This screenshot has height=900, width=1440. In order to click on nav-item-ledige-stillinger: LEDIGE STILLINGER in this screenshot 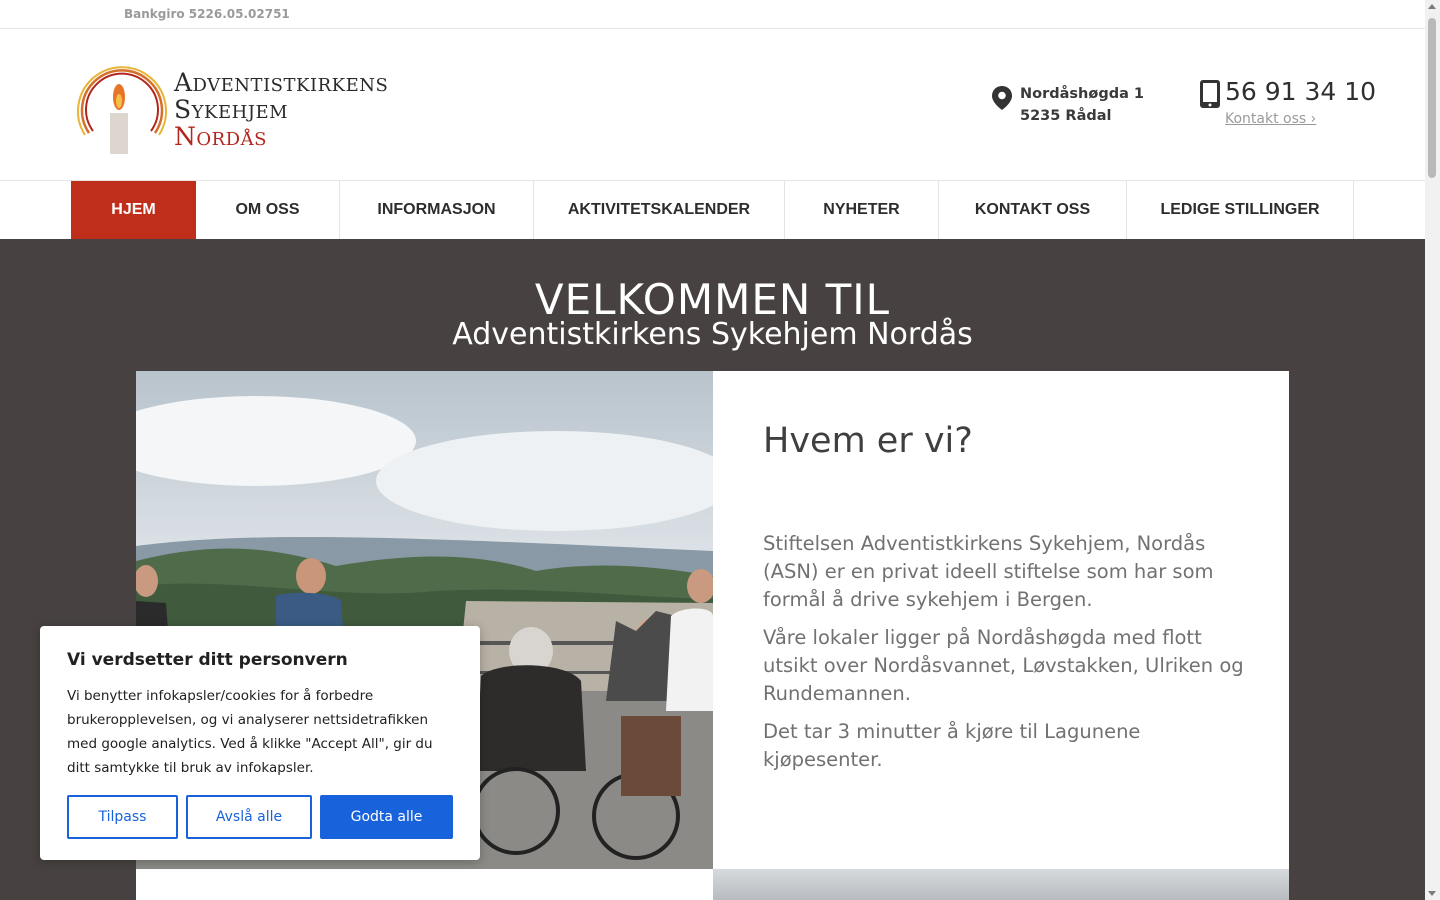, I will do `click(1240, 210)`.